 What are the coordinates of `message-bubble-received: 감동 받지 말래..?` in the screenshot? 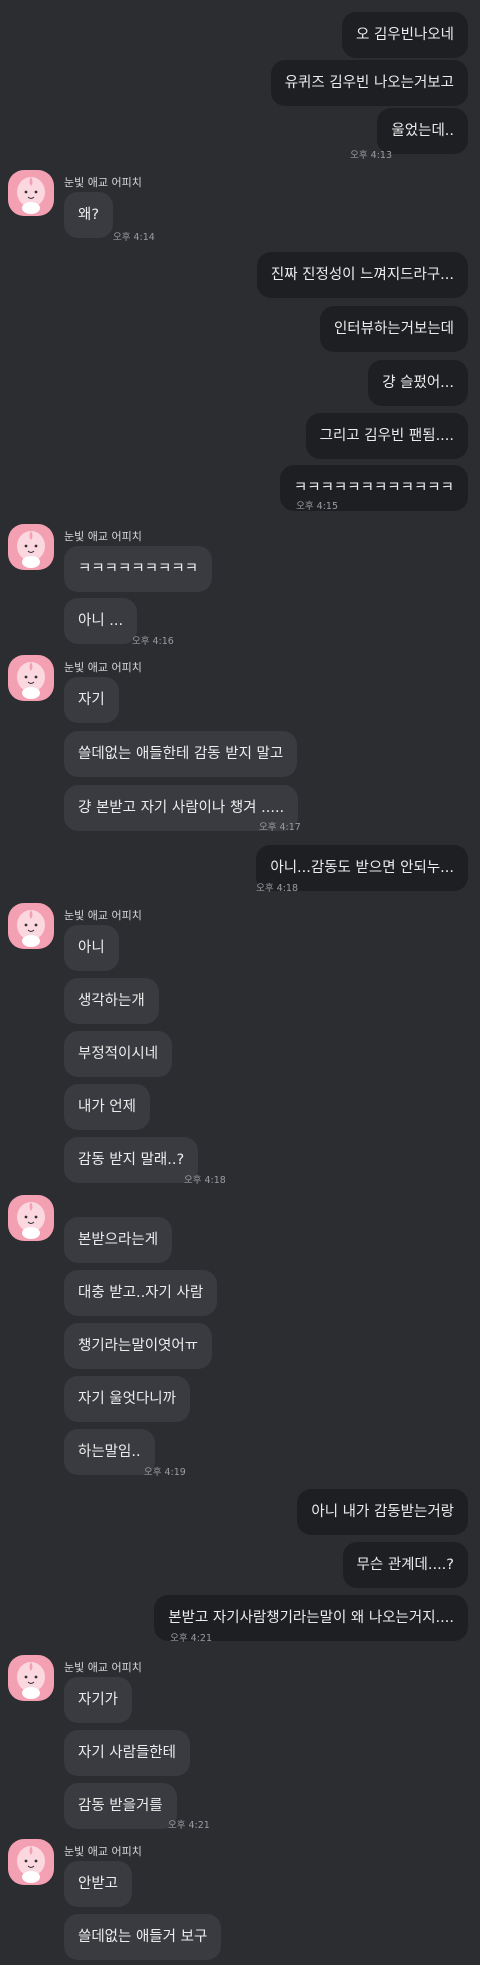 It's located at (131, 1160).